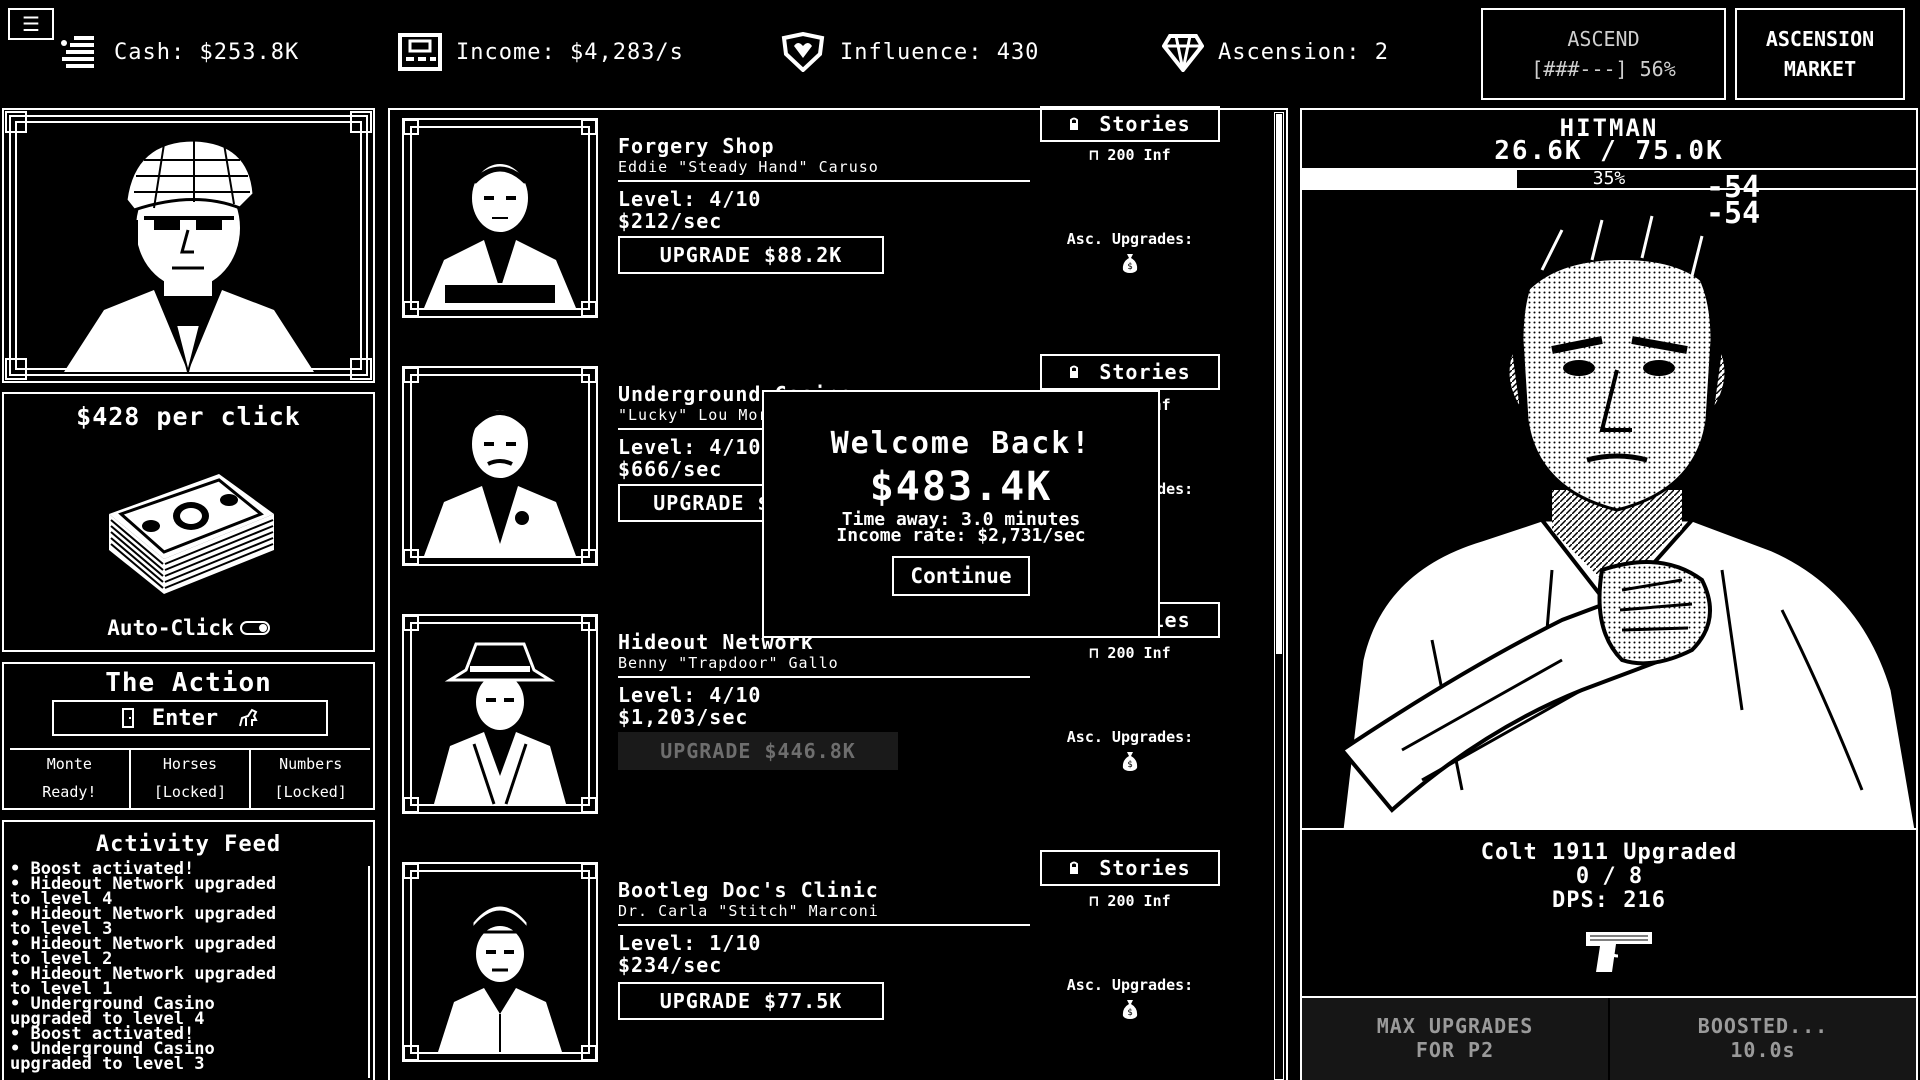  I want to click on market-label-line1: ASCENSION, so click(1820, 39).